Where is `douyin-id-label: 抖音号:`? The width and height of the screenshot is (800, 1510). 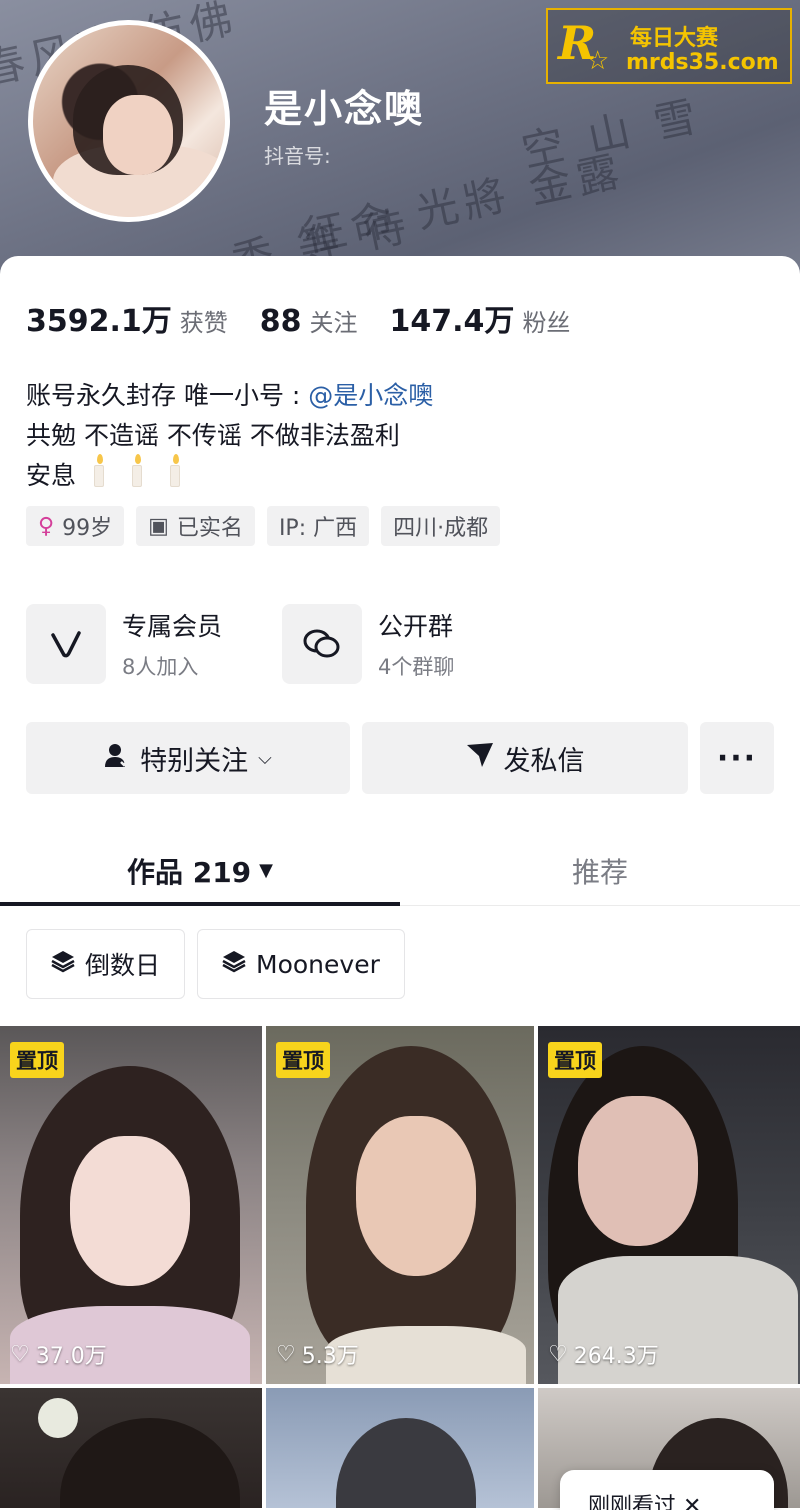
douyin-id-label: 抖音号: is located at coordinates (297, 154).